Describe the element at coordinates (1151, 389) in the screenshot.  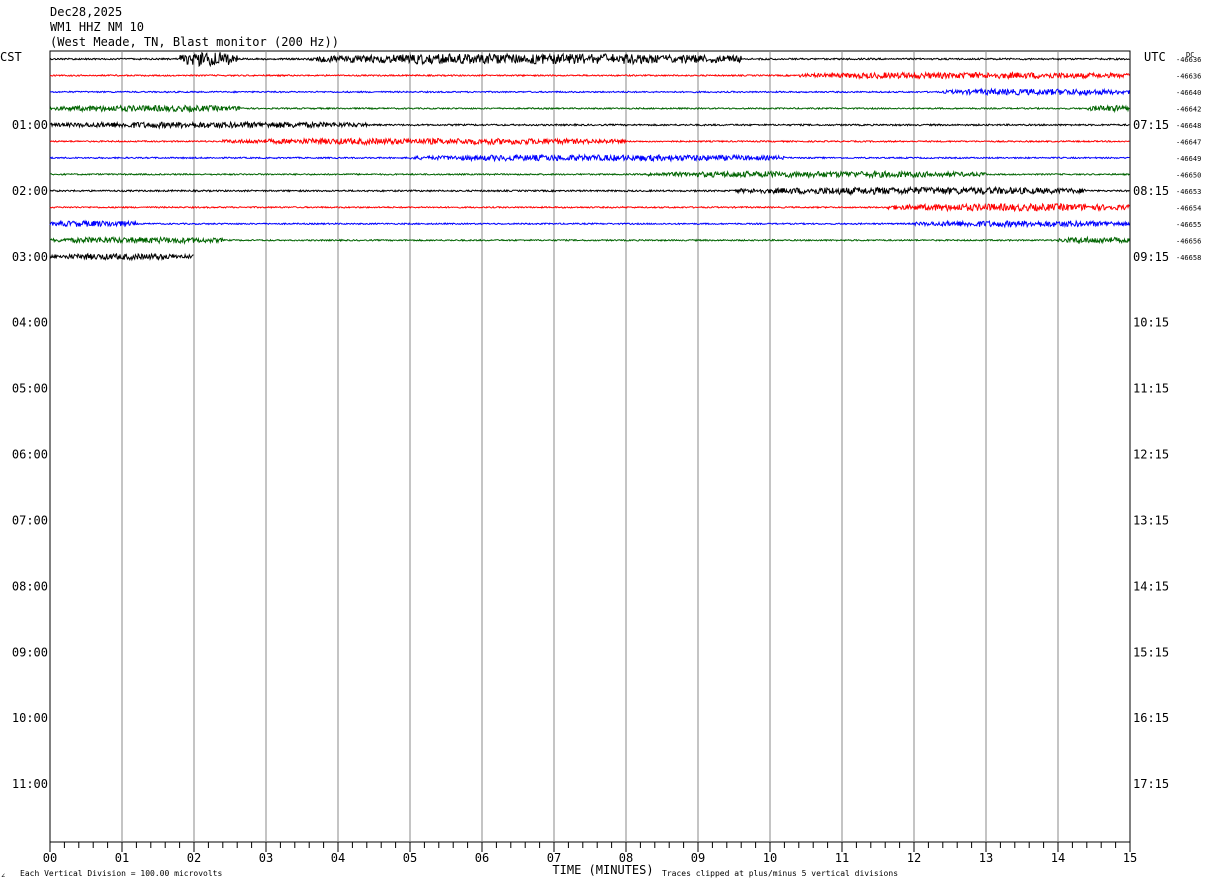
I see `right-hour-label: 11:15` at that location.